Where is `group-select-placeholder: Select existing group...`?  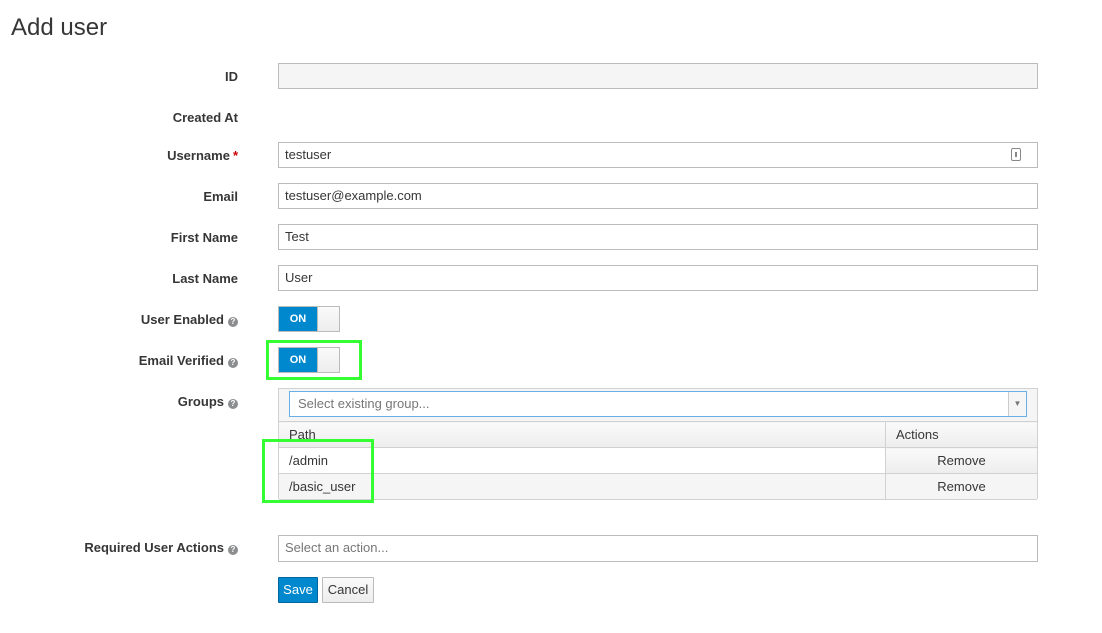
group-select-placeholder: Select existing group... is located at coordinates (364, 403).